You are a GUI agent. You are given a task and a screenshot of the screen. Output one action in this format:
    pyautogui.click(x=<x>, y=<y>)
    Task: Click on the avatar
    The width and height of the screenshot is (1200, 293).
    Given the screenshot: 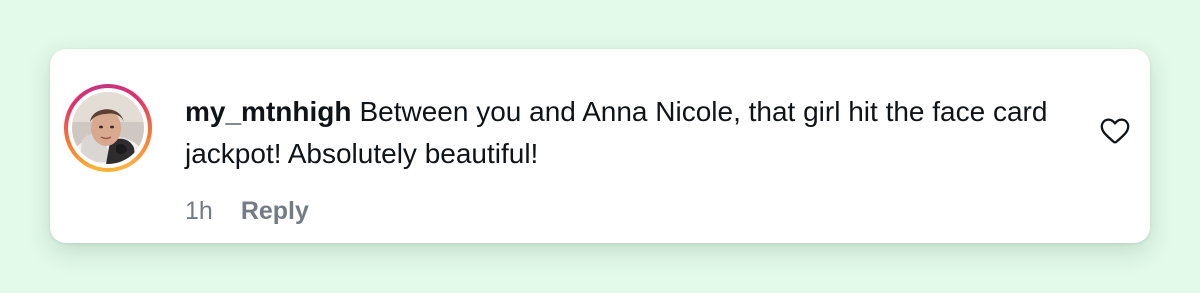 What is the action you would take?
    pyautogui.click(x=108, y=128)
    